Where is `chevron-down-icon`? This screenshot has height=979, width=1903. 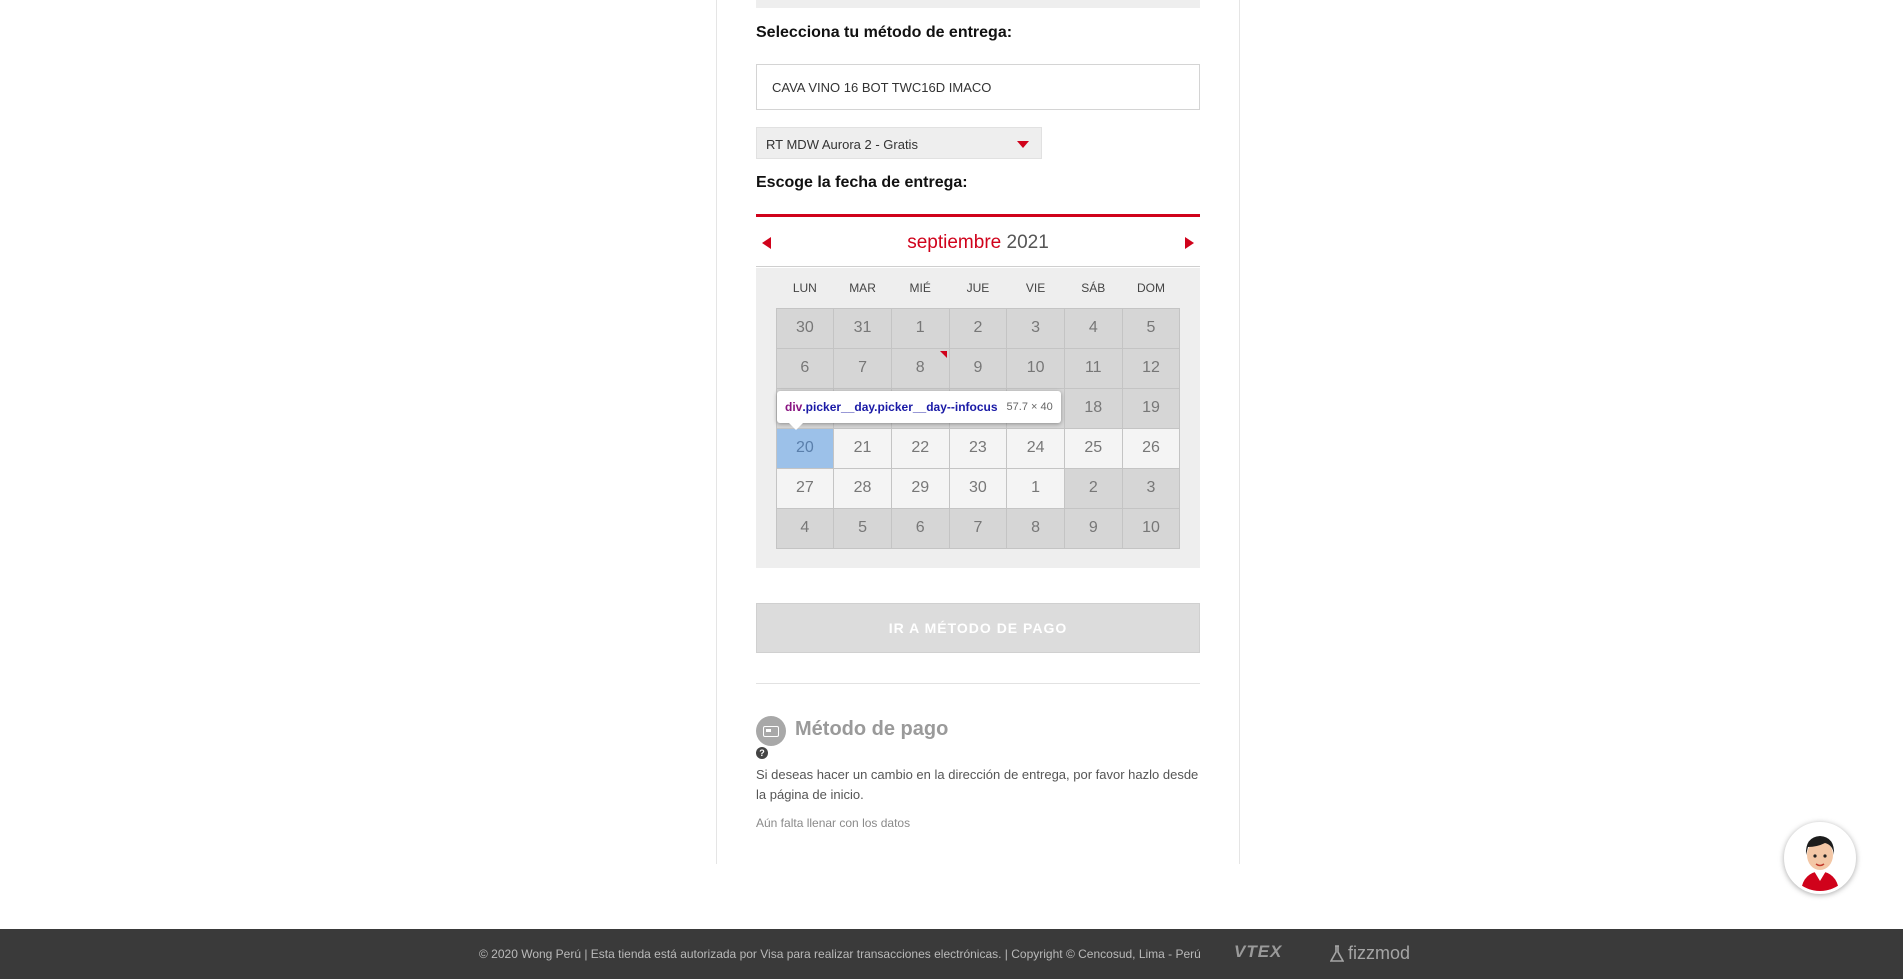
chevron-down-icon is located at coordinates (1023, 144).